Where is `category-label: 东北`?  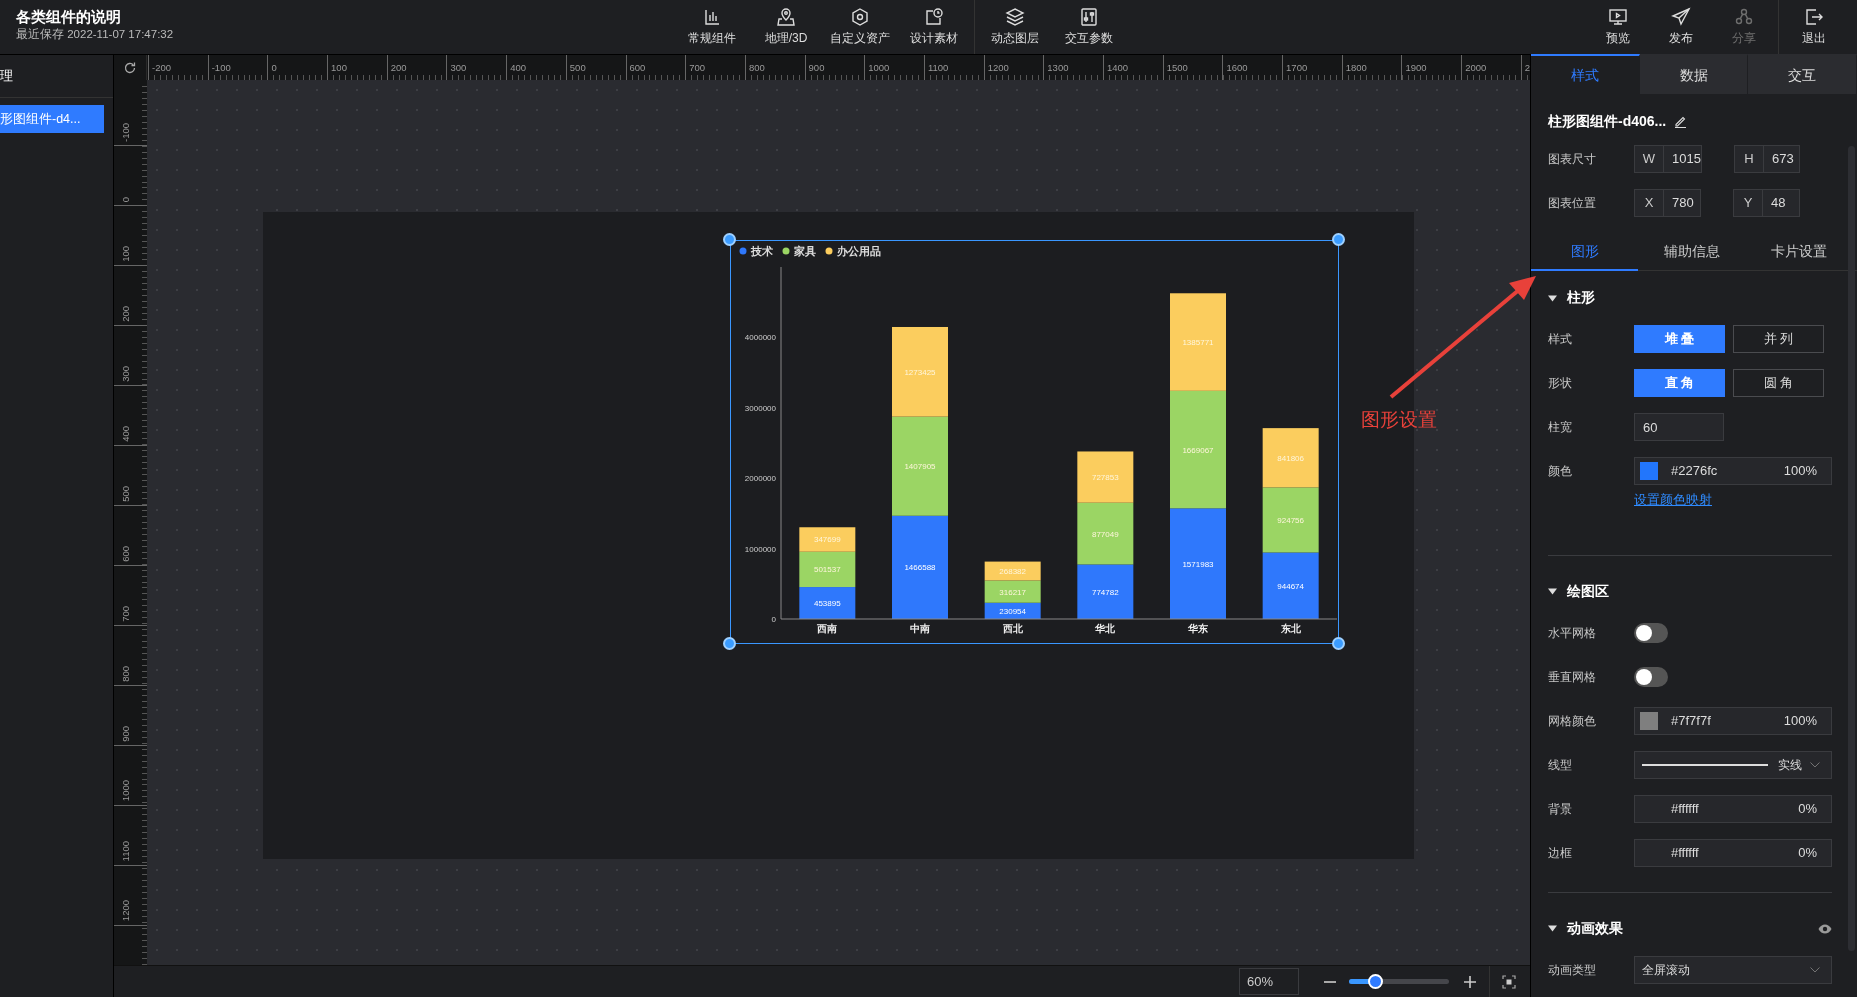 category-label: 东北 is located at coordinates (1290, 628).